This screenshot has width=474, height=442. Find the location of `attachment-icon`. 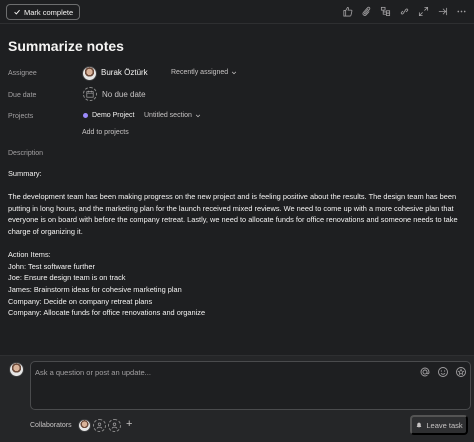

attachment-icon is located at coordinates (366, 11).